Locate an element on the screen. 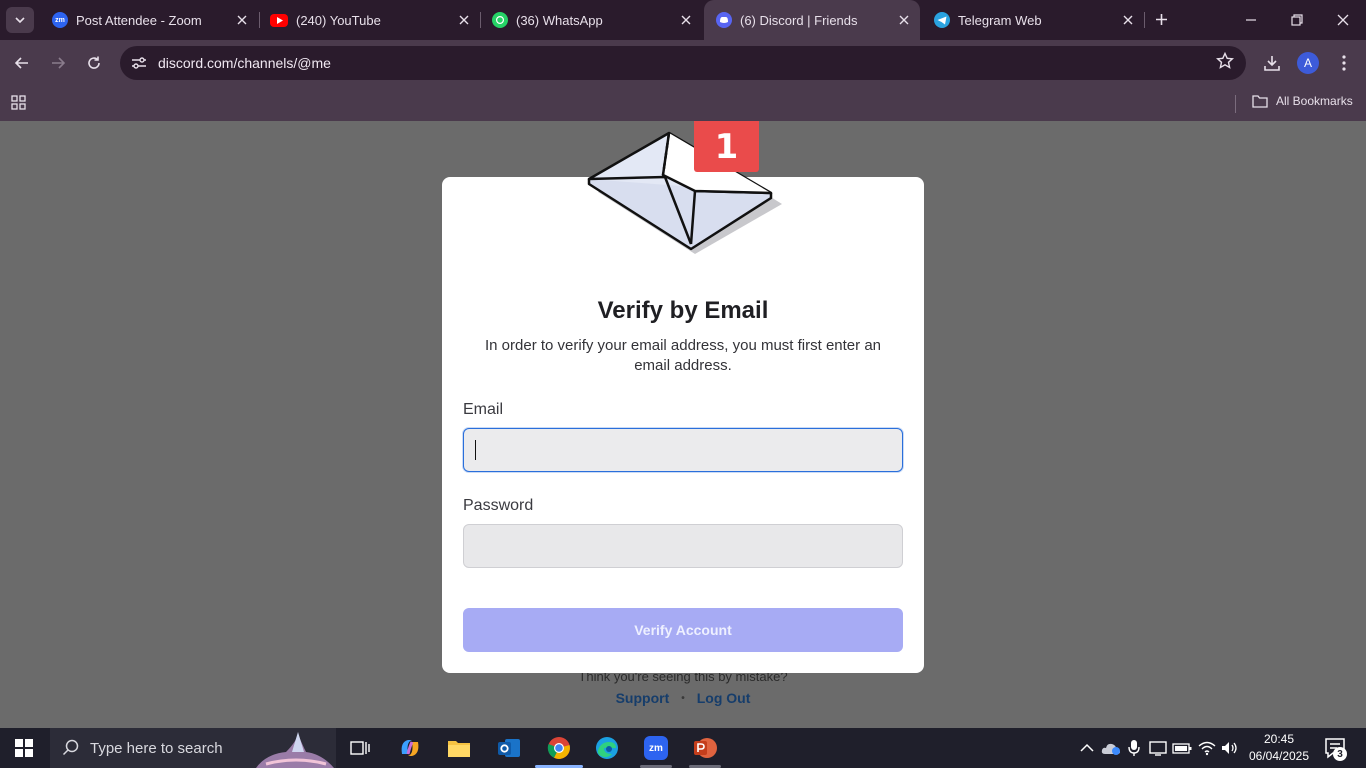 The image size is (1366, 768). tab-whatsapp: (36) WhatsApp is located at coordinates (591, 20).